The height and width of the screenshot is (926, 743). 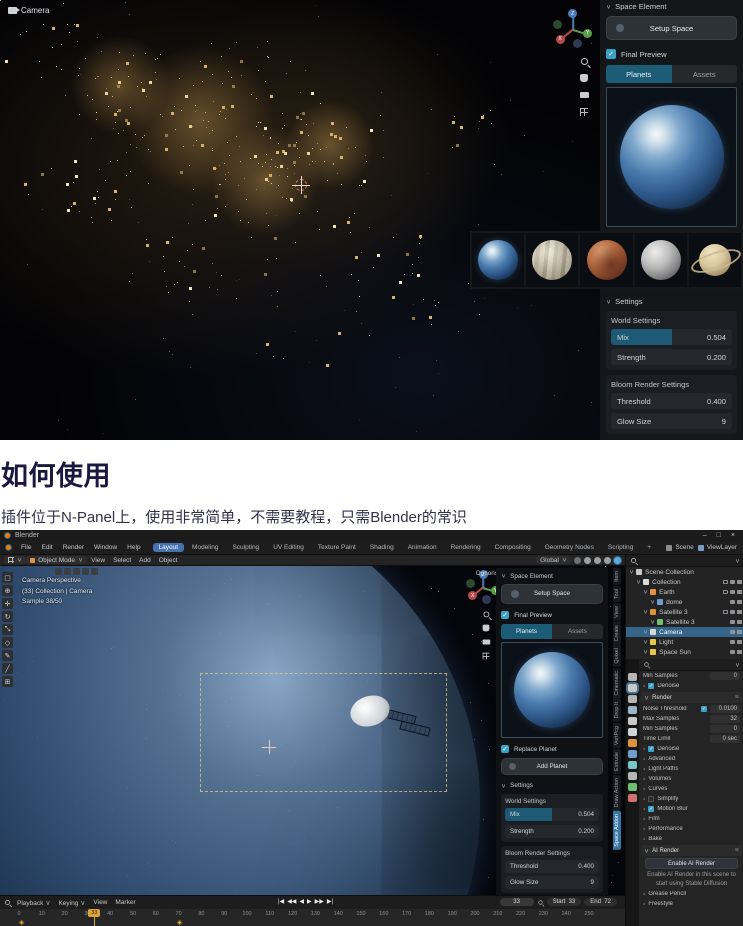 What do you see at coordinates (498, 260) in the screenshot?
I see `thumbnail-earth` at bounding box center [498, 260].